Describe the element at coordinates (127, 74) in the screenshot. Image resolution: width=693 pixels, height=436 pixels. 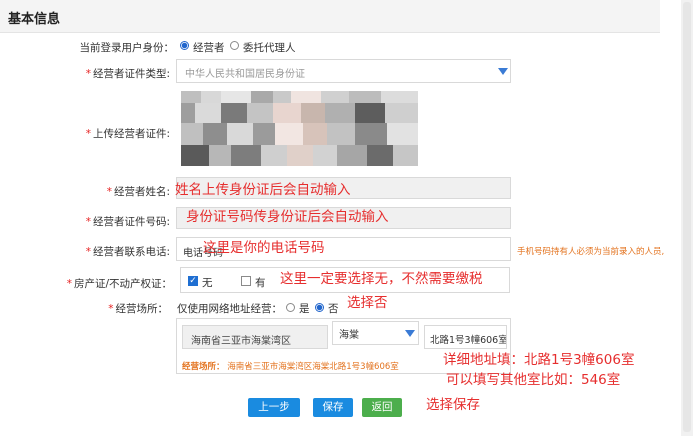
I see `cert-type-label: * 经营者证件类型:` at that location.